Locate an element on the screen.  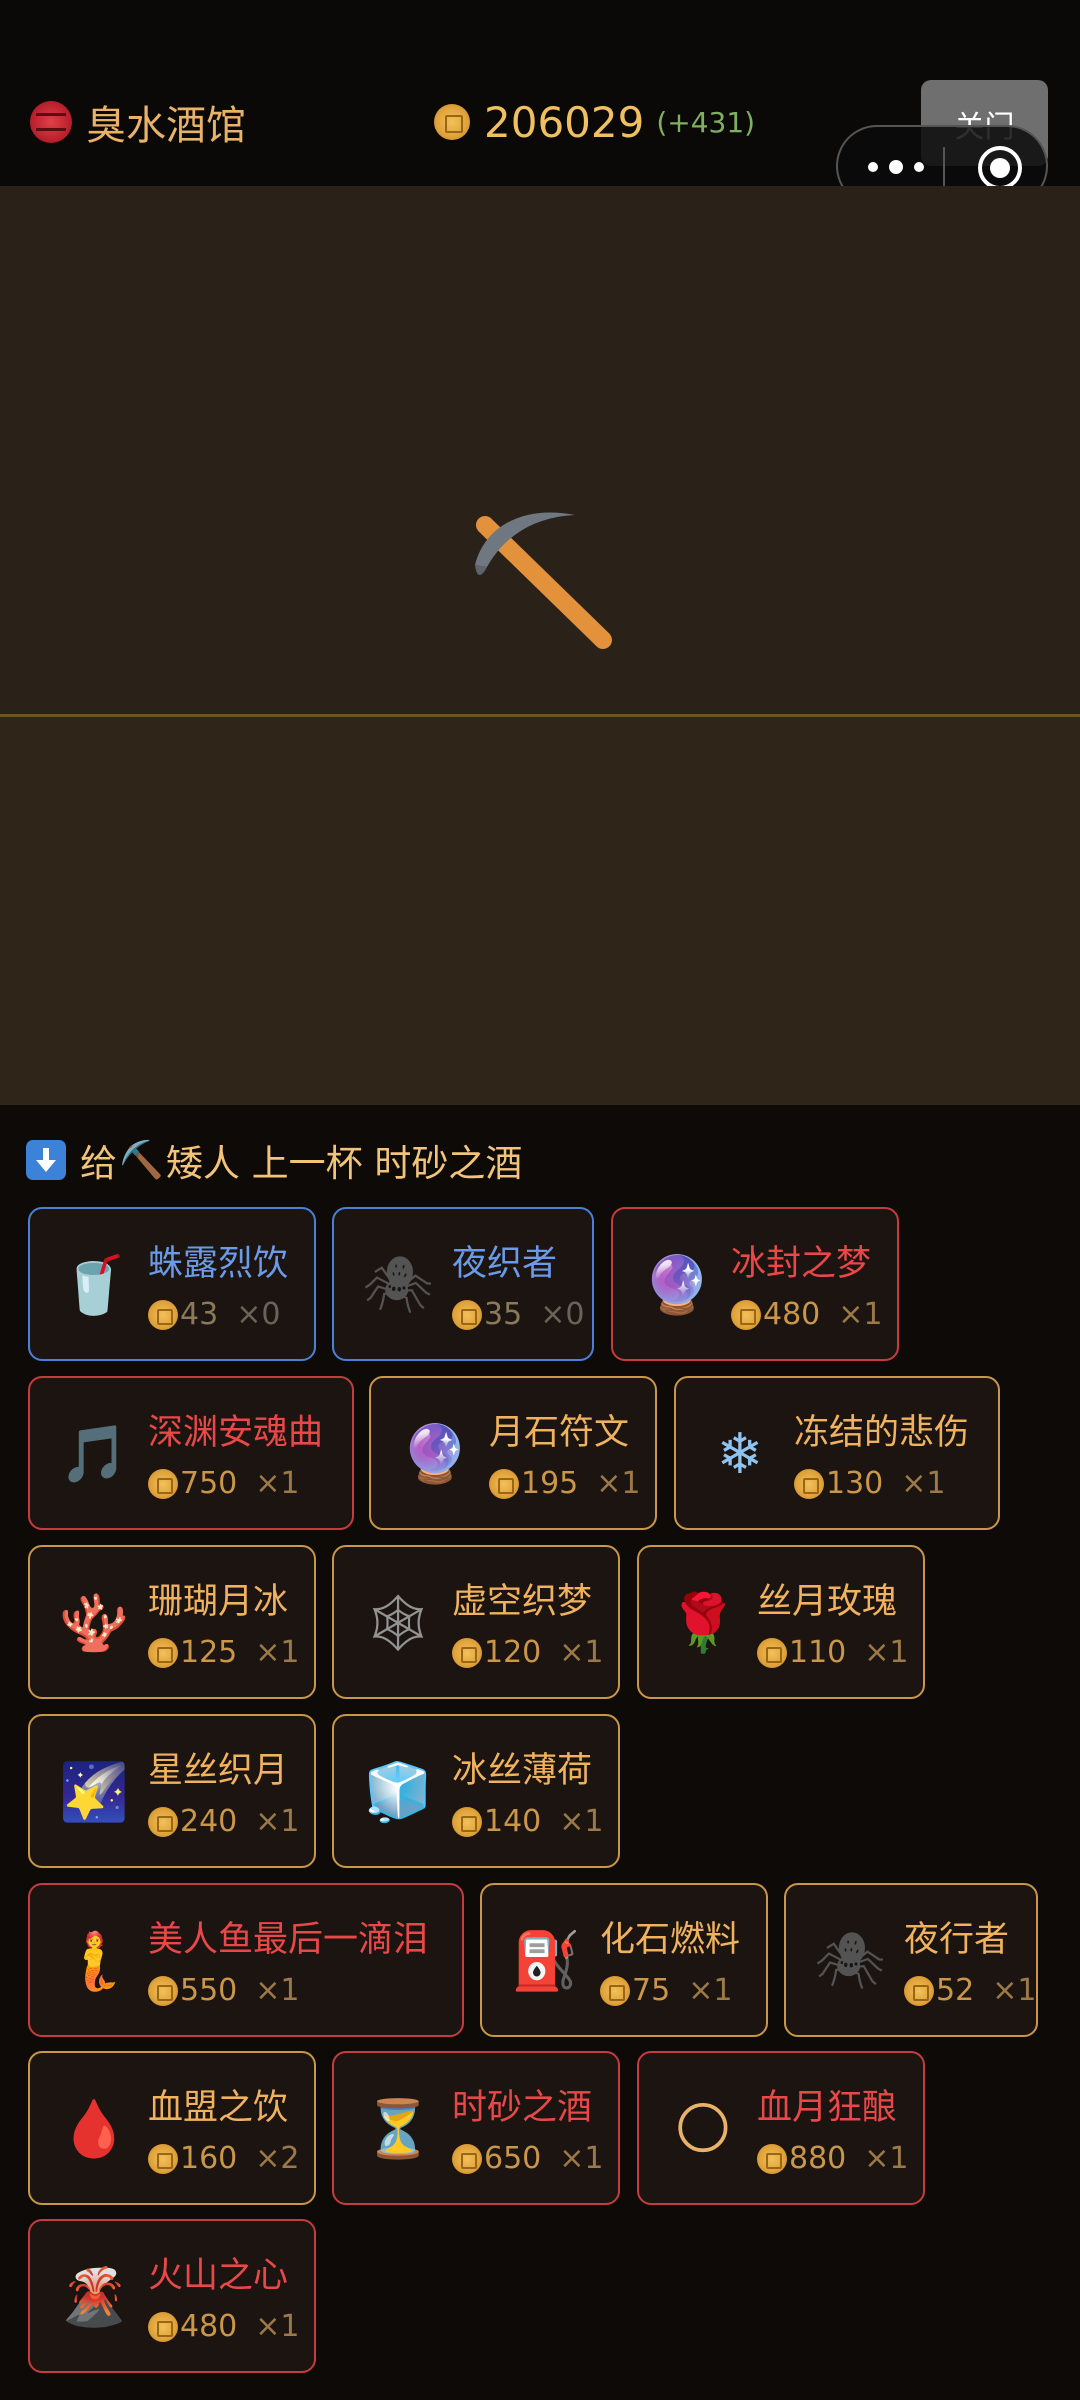
drink-card: 🔮 月石符文 195 ×1 is located at coordinates (513, 1453).